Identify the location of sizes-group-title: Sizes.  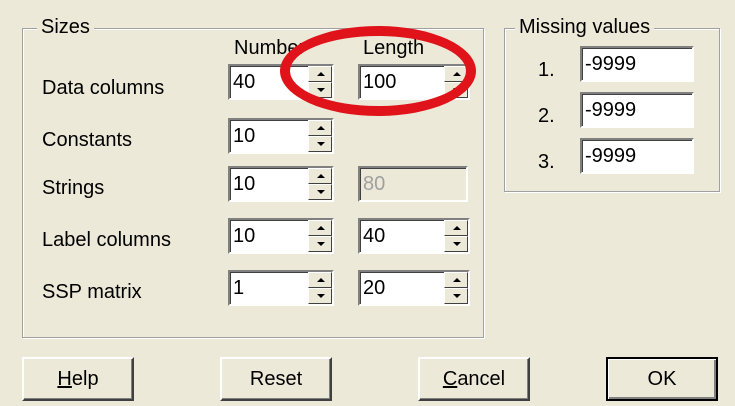
(65, 27).